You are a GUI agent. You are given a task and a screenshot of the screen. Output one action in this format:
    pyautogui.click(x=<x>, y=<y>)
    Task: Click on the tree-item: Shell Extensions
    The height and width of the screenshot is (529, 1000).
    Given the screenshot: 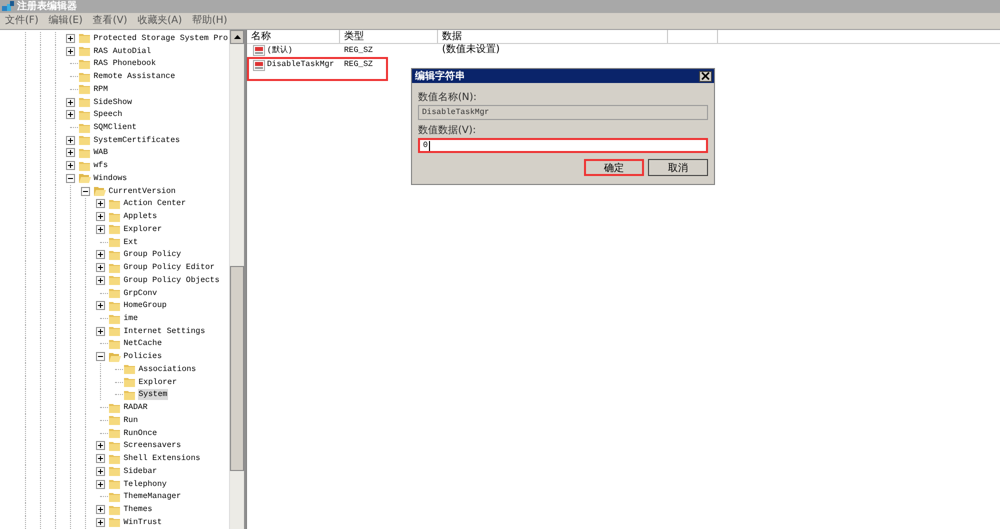 What is the action you would take?
    pyautogui.click(x=162, y=458)
    